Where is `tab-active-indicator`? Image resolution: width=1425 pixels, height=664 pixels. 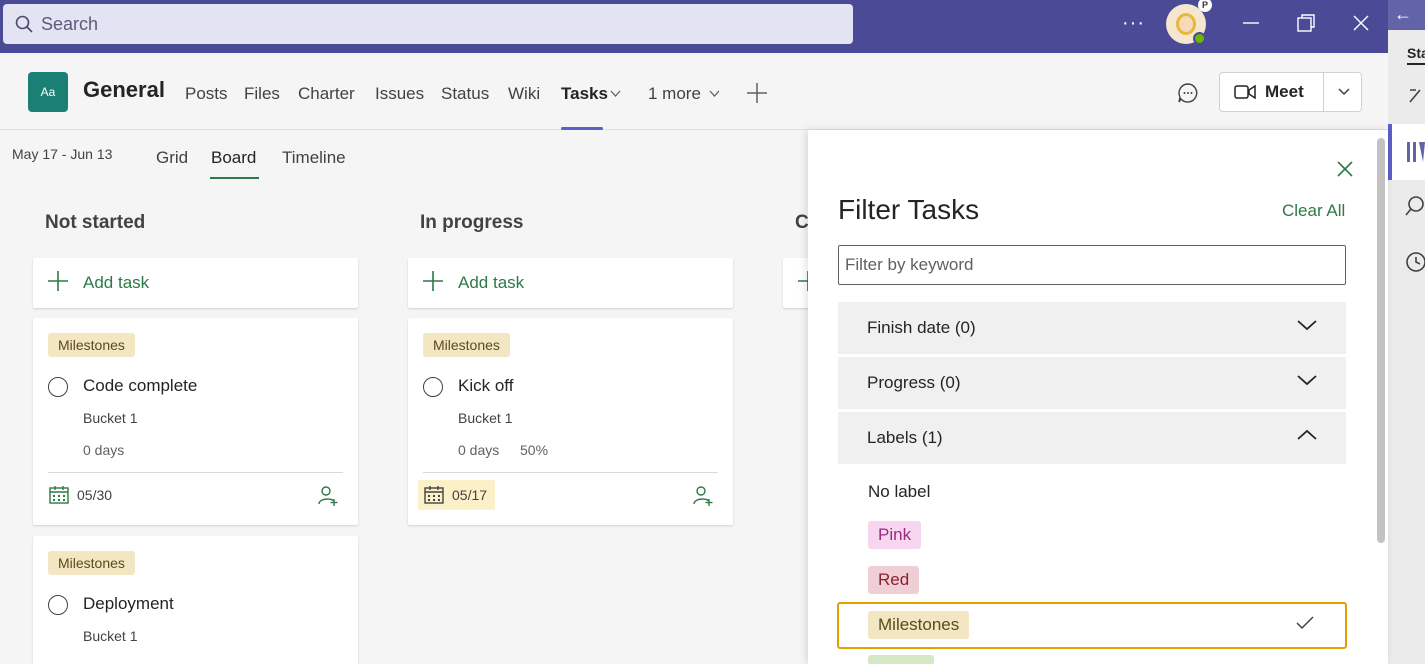
tab-active-indicator is located at coordinates (582, 128).